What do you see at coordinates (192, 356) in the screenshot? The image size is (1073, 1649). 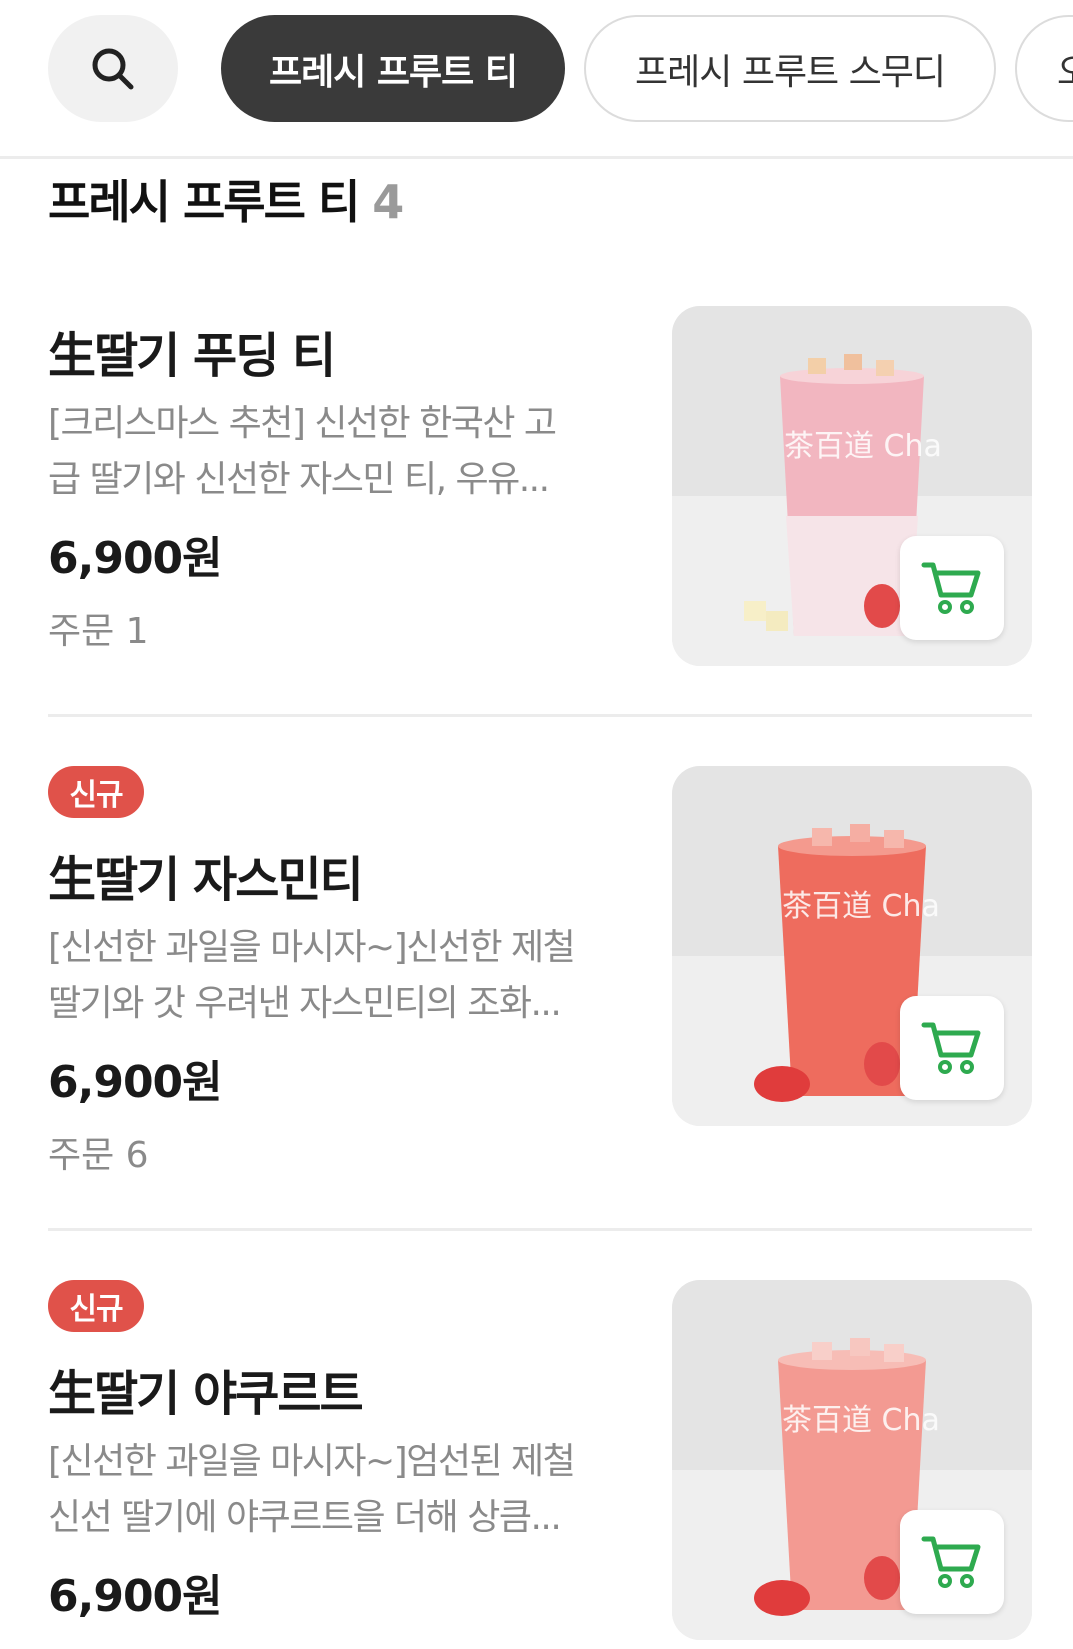 I see `item-name: 生딸기 푸딩 티` at bounding box center [192, 356].